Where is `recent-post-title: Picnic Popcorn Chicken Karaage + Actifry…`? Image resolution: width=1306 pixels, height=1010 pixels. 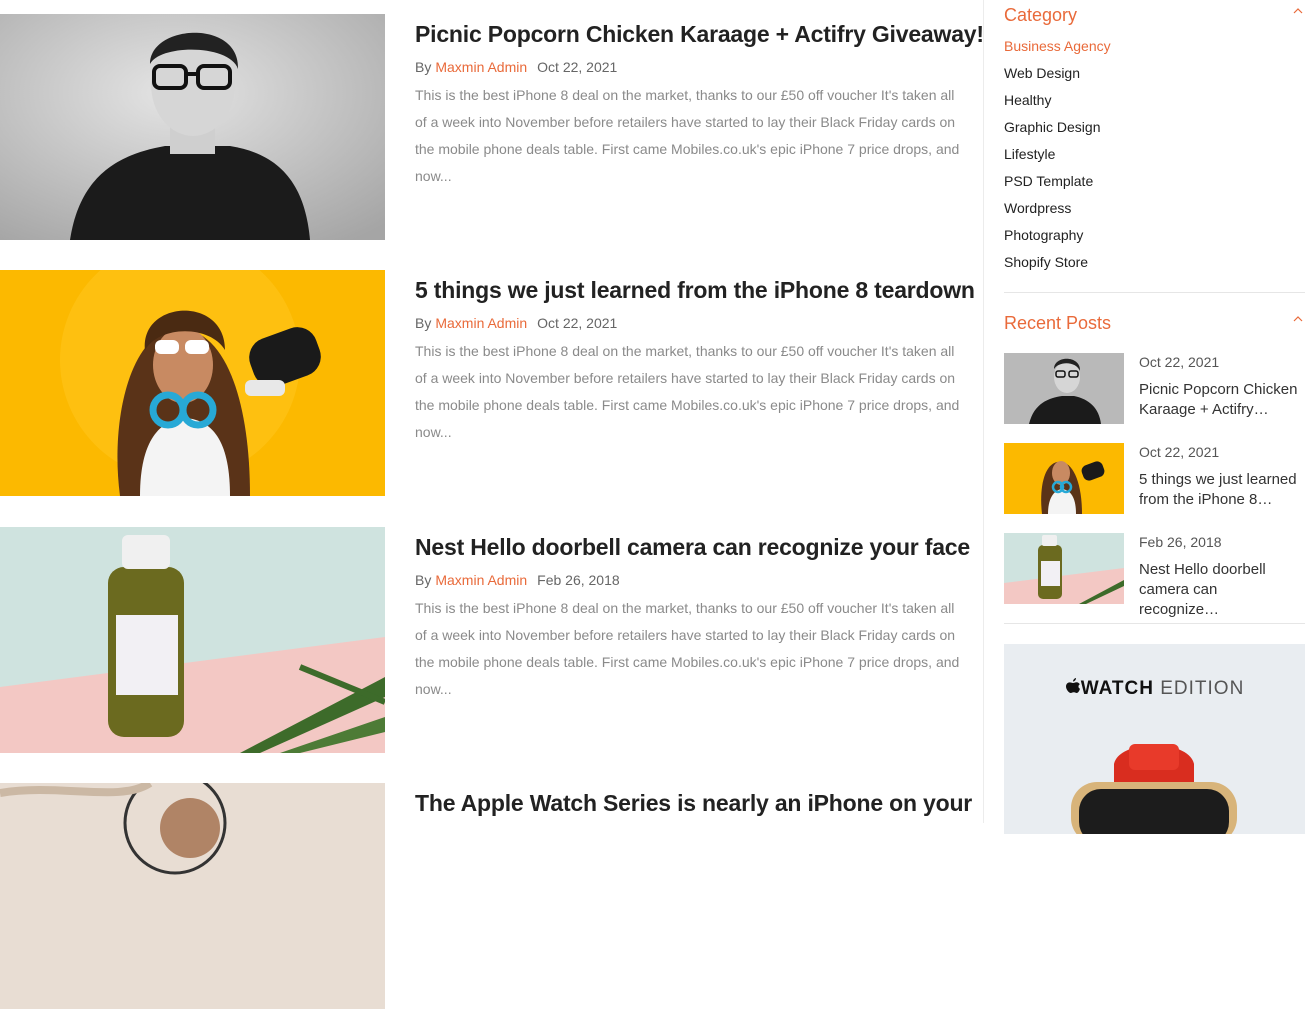
recent-post-title: Picnic Popcorn Chicken Karaage + Actifry… is located at coordinates (1219, 400).